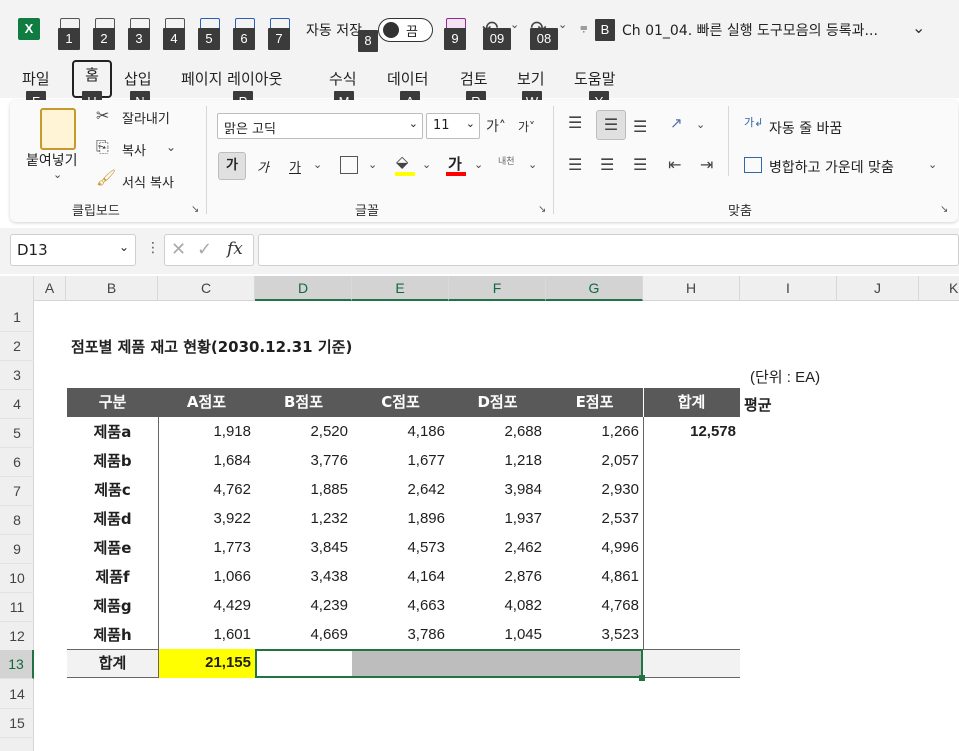 This screenshot has width=959, height=751. Describe the element at coordinates (607, 164) in the screenshot. I see `align-center-icon: ☰` at that location.